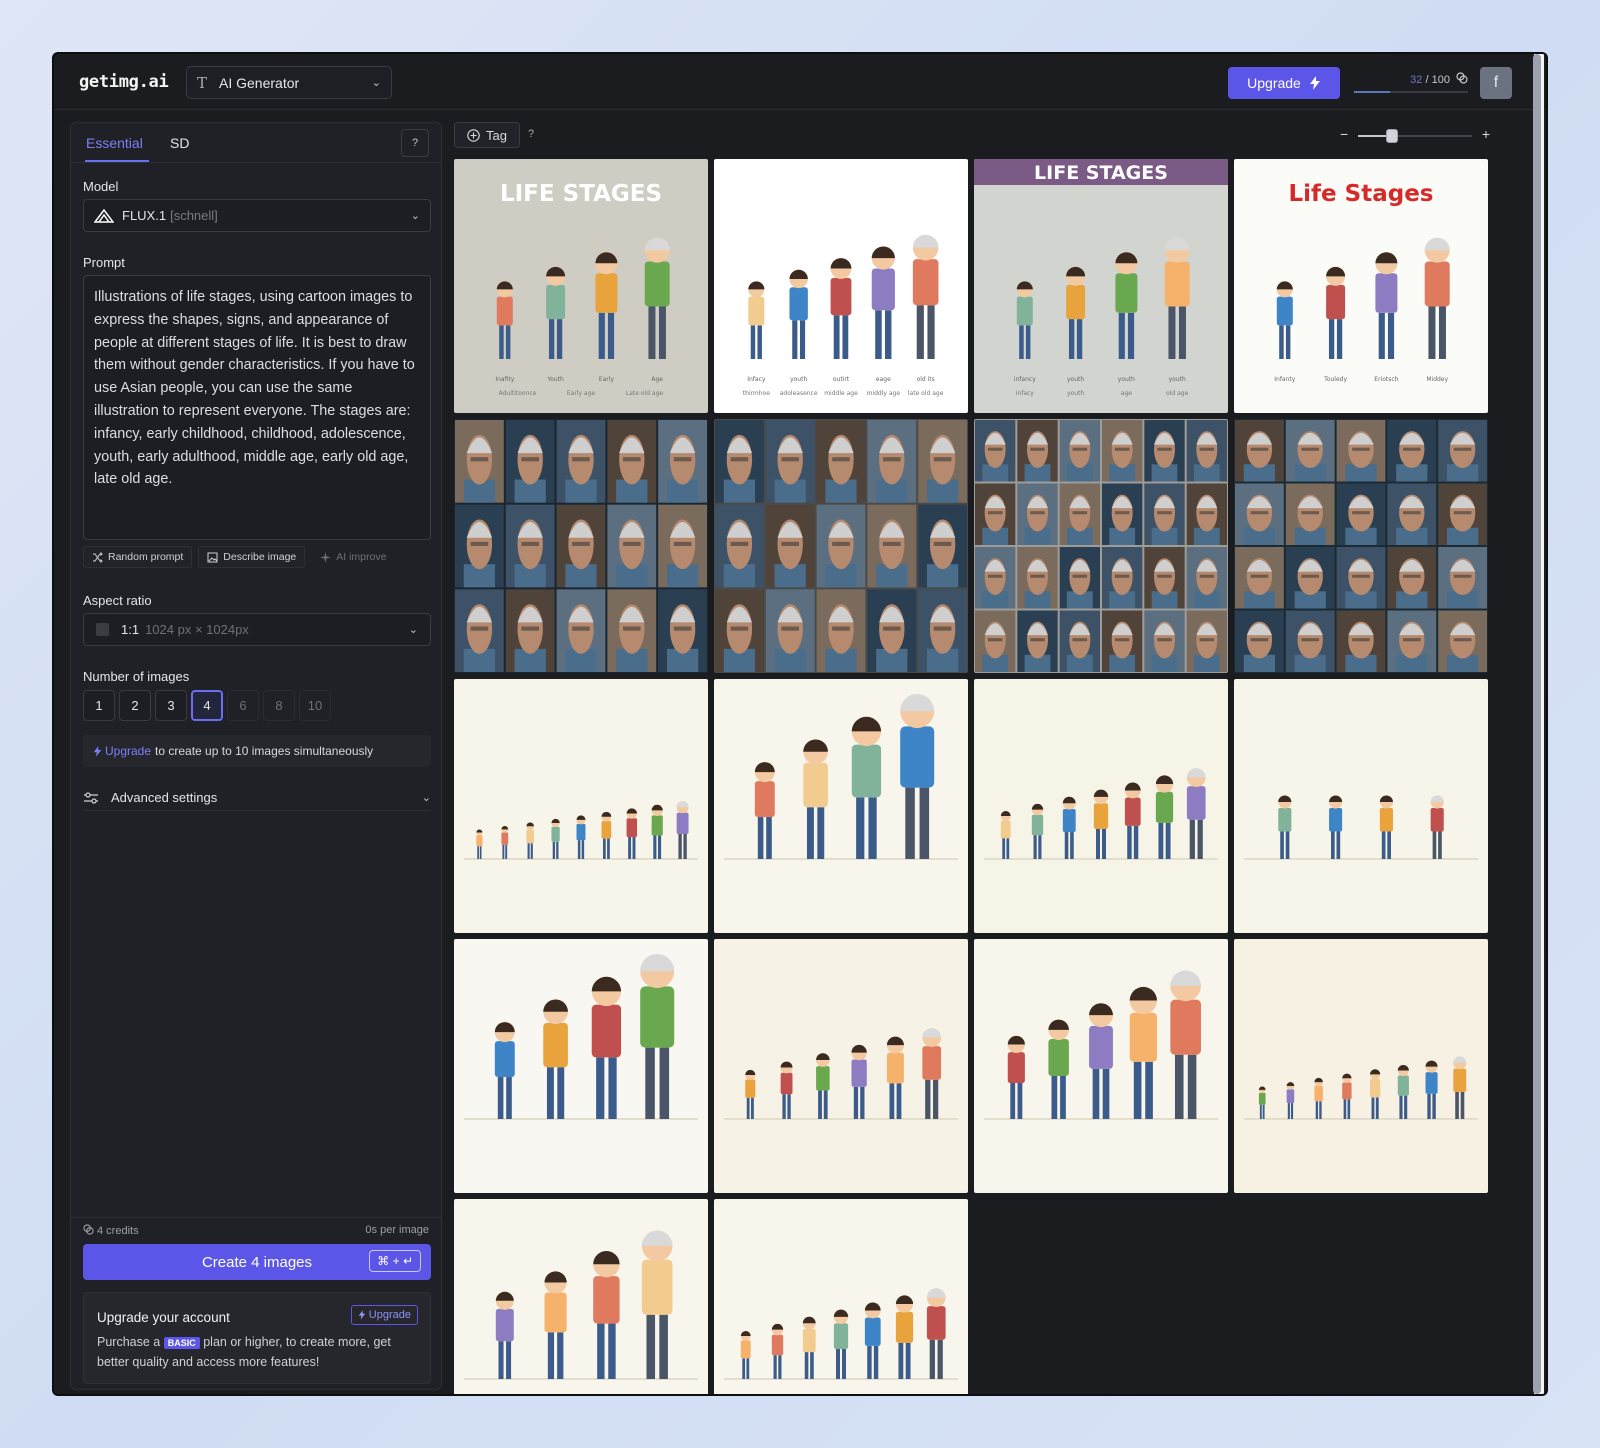 The width and height of the screenshot is (1600, 1448). I want to click on random-prompt-button: Random prompt, so click(138, 557).